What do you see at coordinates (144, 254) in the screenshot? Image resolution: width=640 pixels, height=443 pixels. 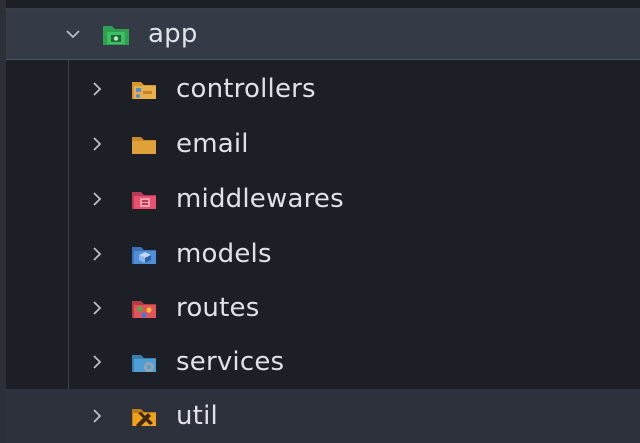 I see `folder-models-icon` at bounding box center [144, 254].